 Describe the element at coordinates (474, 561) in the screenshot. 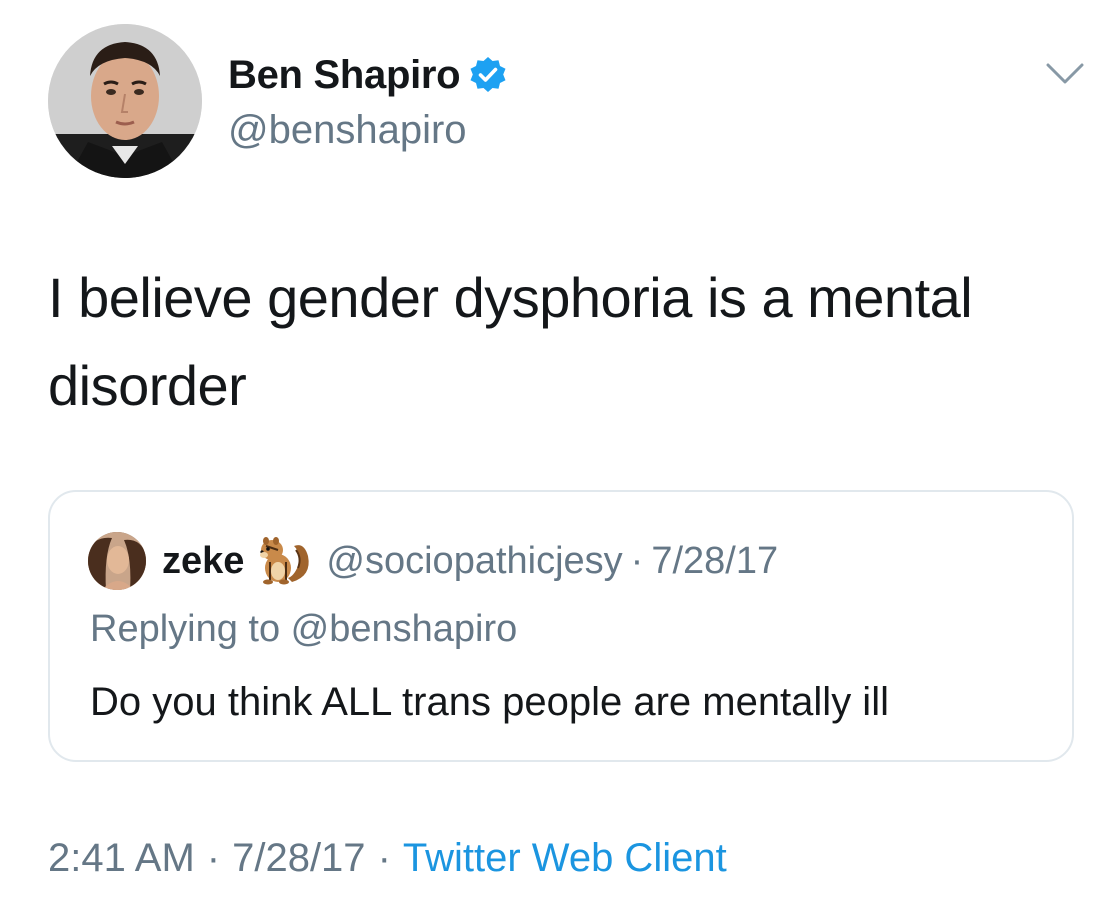

I see `quoted-author-handle: @sociopathicjesy` at that location.